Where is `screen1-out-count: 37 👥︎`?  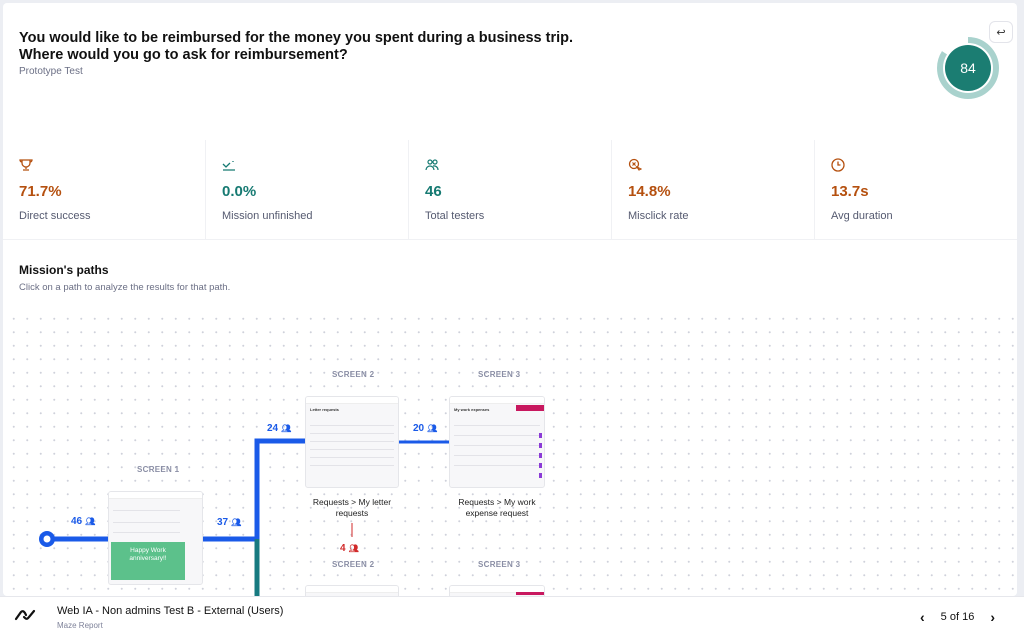
screen1-out-count: 37 👥︎ is located at coordinates (229, 522).